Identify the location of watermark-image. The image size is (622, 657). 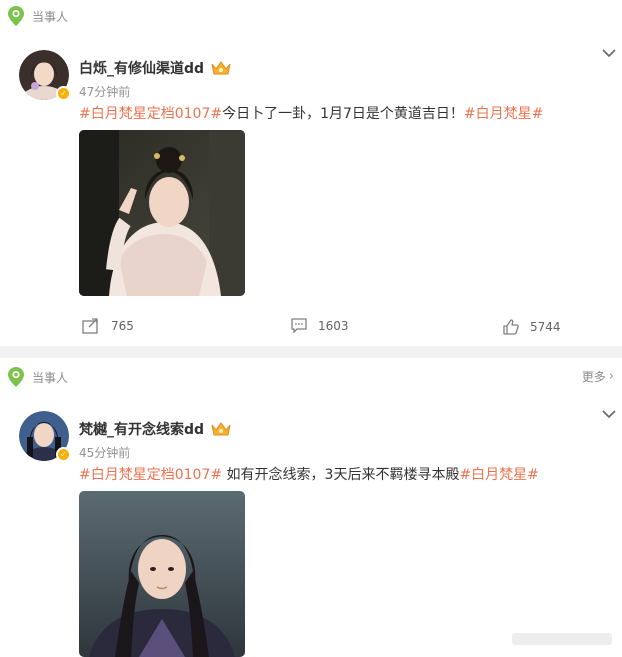
(562, 639).